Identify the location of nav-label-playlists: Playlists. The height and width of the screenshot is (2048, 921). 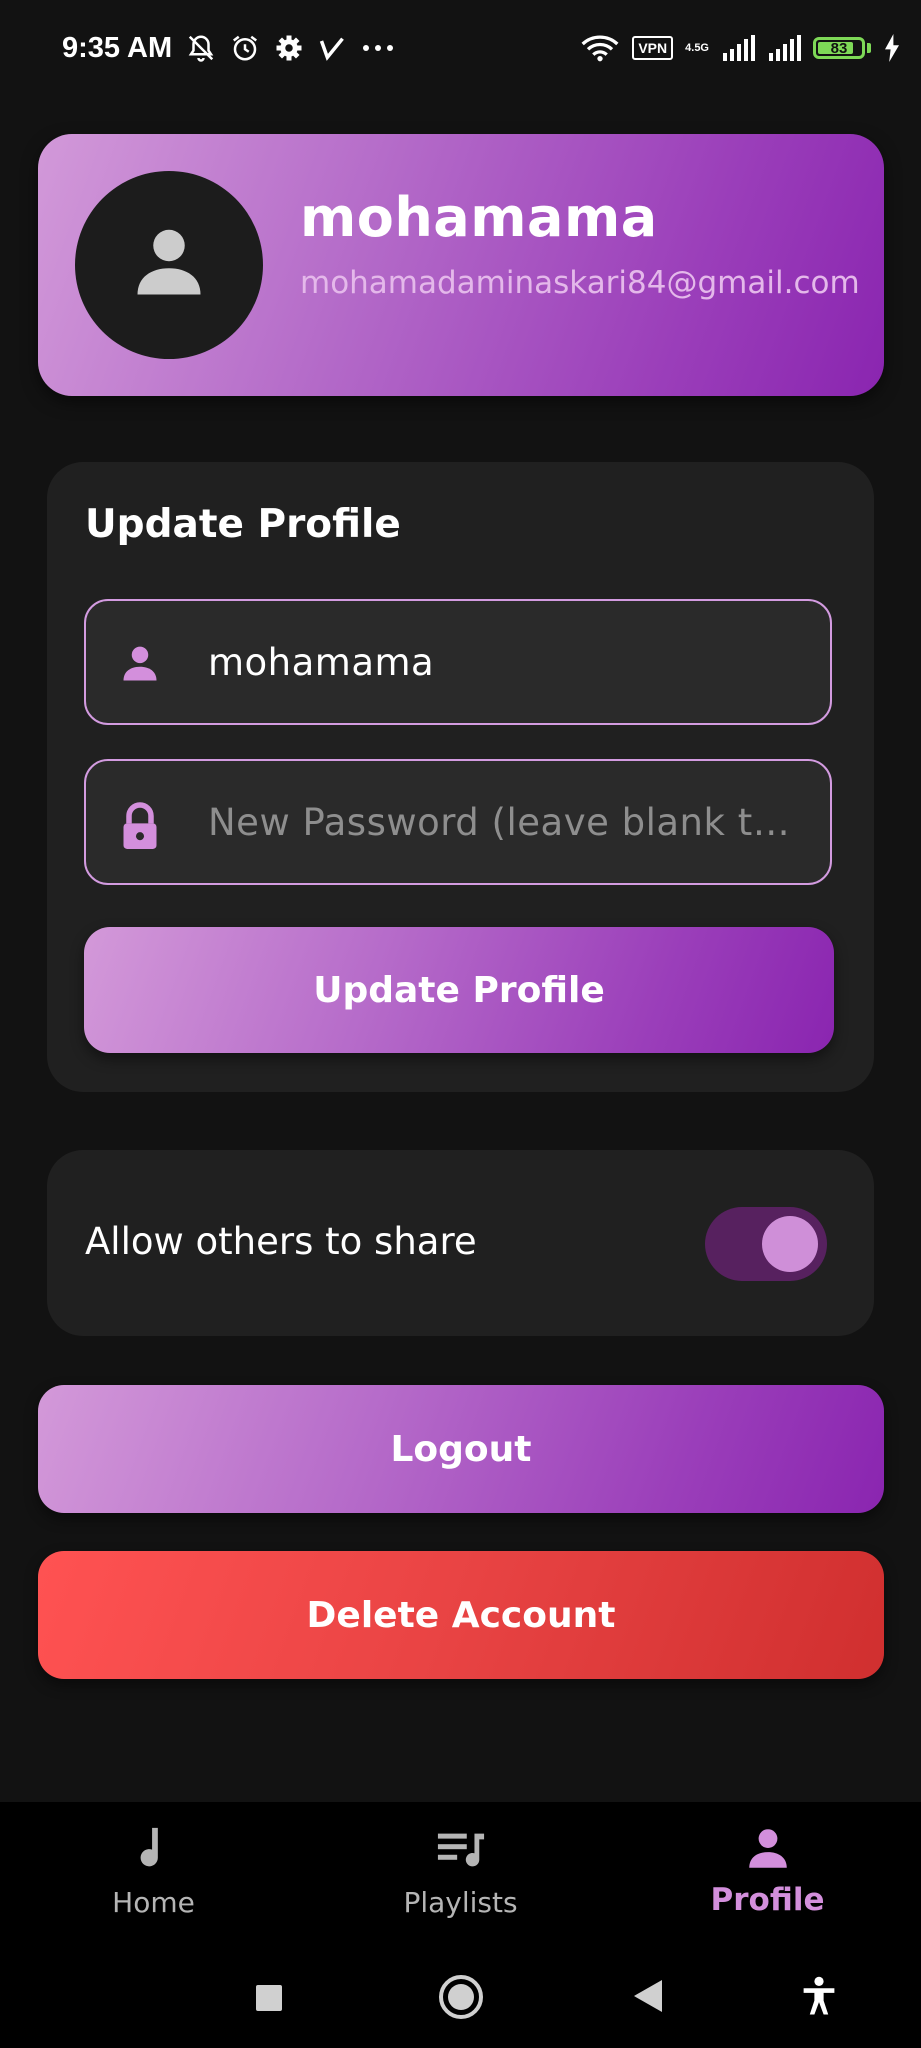
(460, 1902).